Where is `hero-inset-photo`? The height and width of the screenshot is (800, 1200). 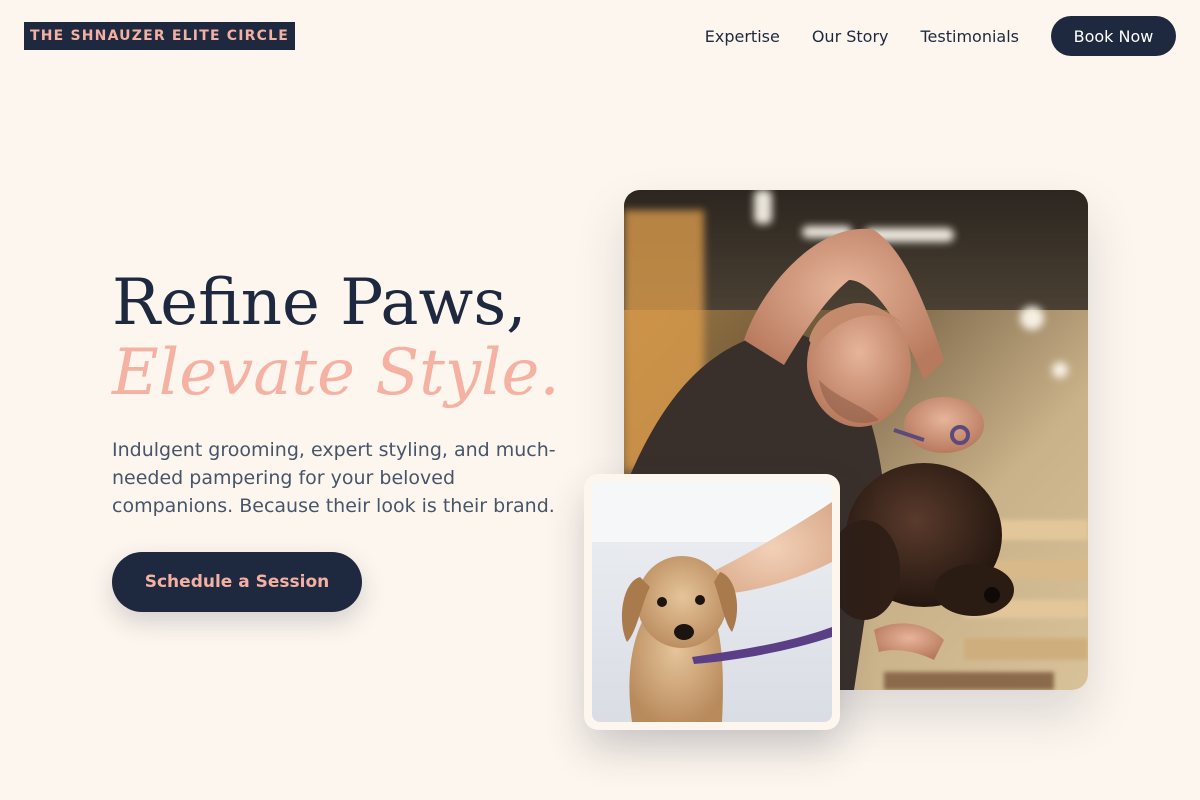
hero-inset-photo is located at coordinates (712, 602).